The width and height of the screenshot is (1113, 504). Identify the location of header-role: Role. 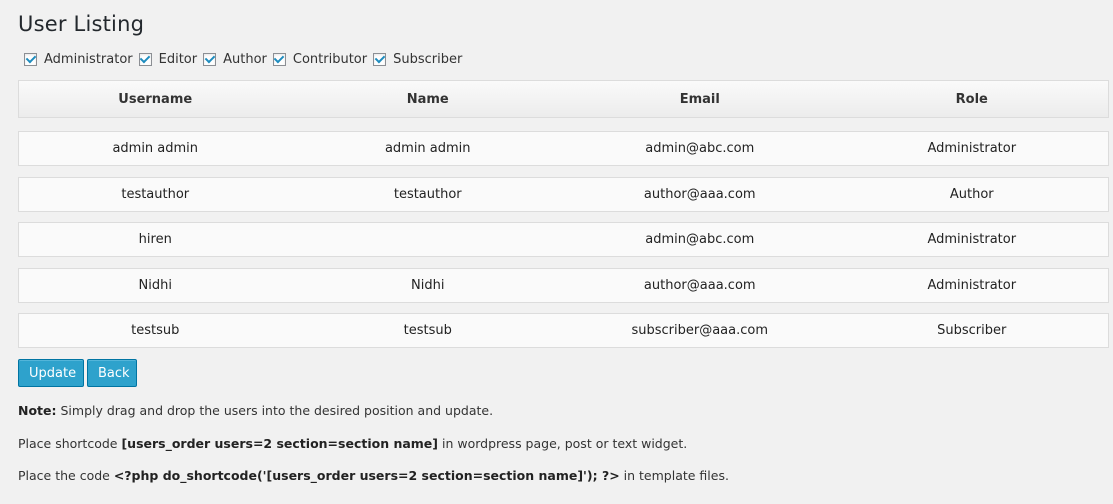
(971, 99).